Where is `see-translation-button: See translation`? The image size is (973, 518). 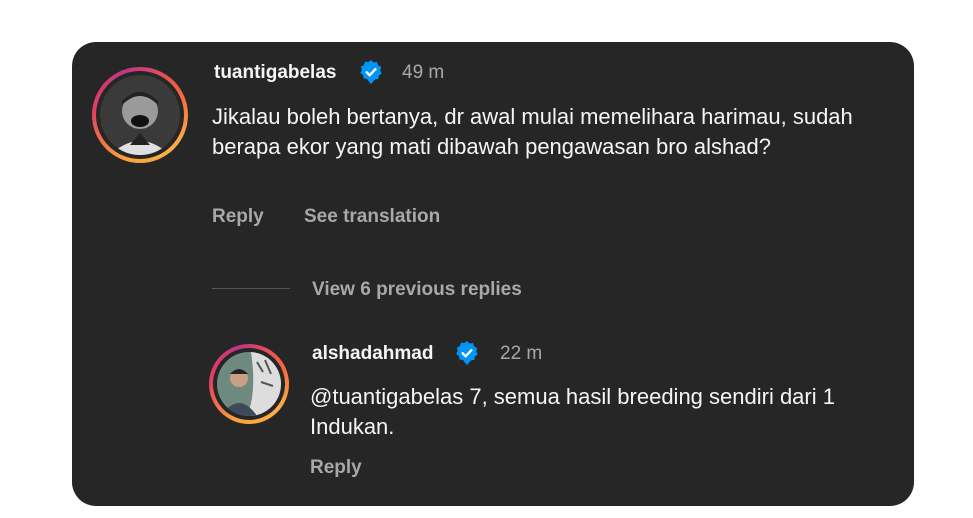
see-translation-button: See translation is located at coordinates (372, 217).